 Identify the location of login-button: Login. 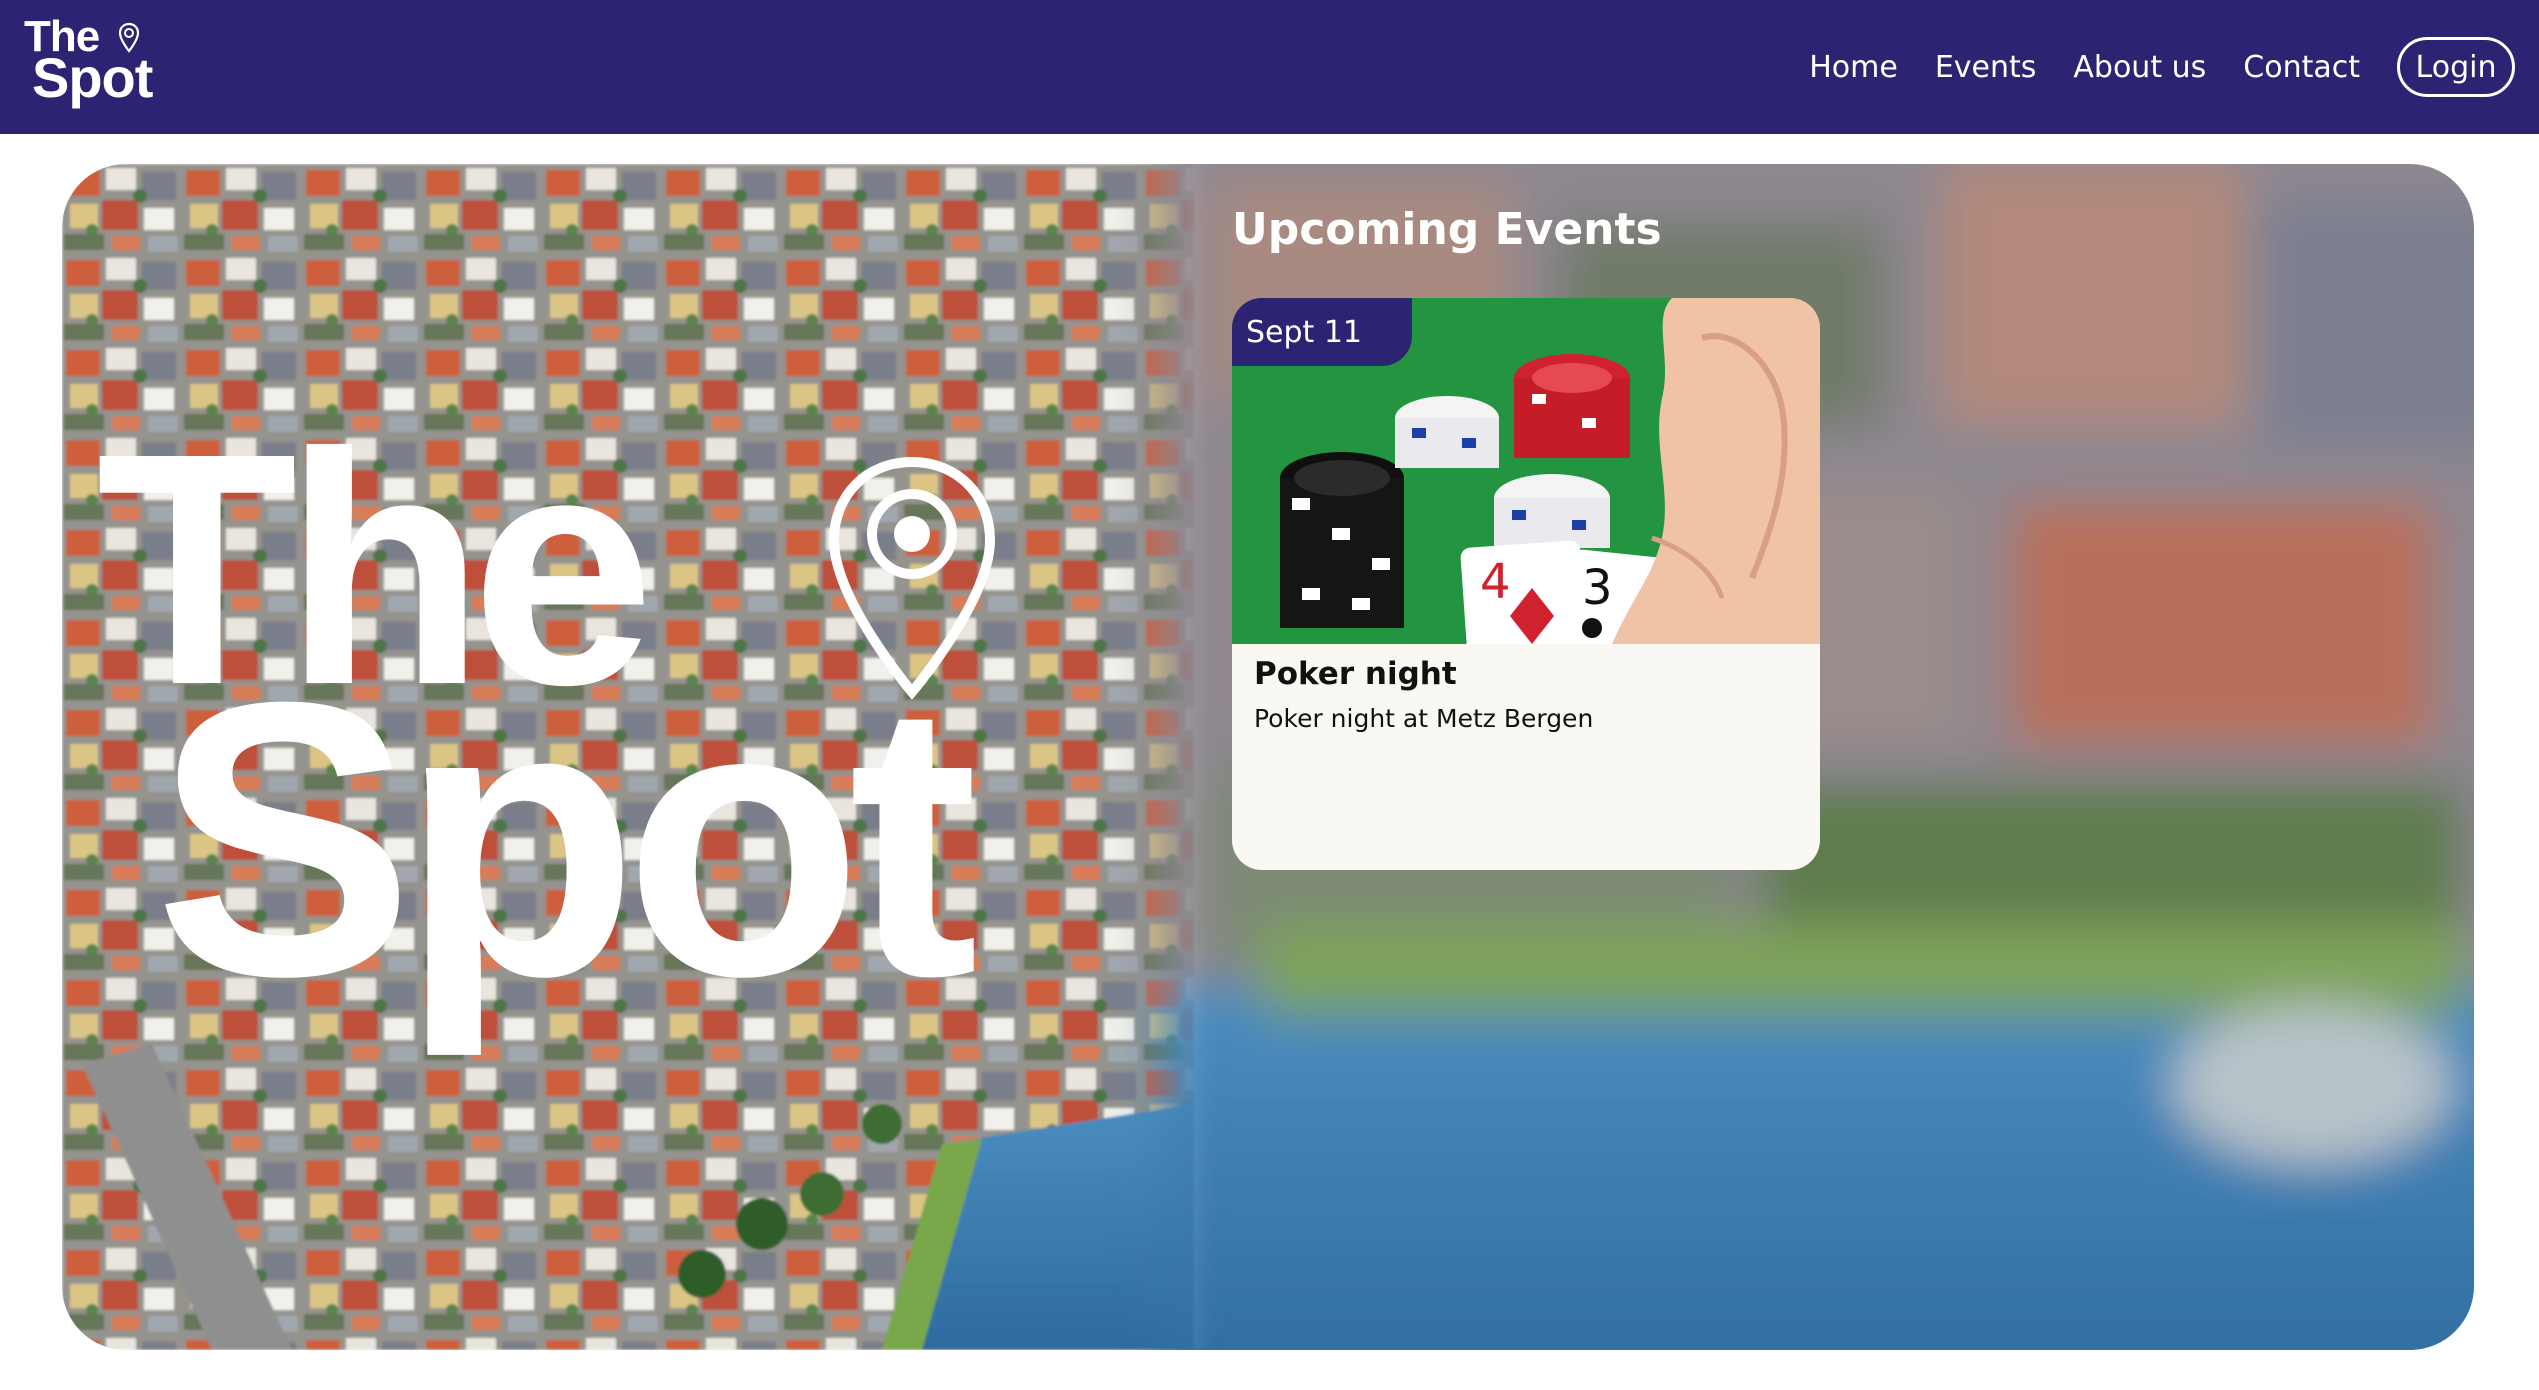
(2456, 67).